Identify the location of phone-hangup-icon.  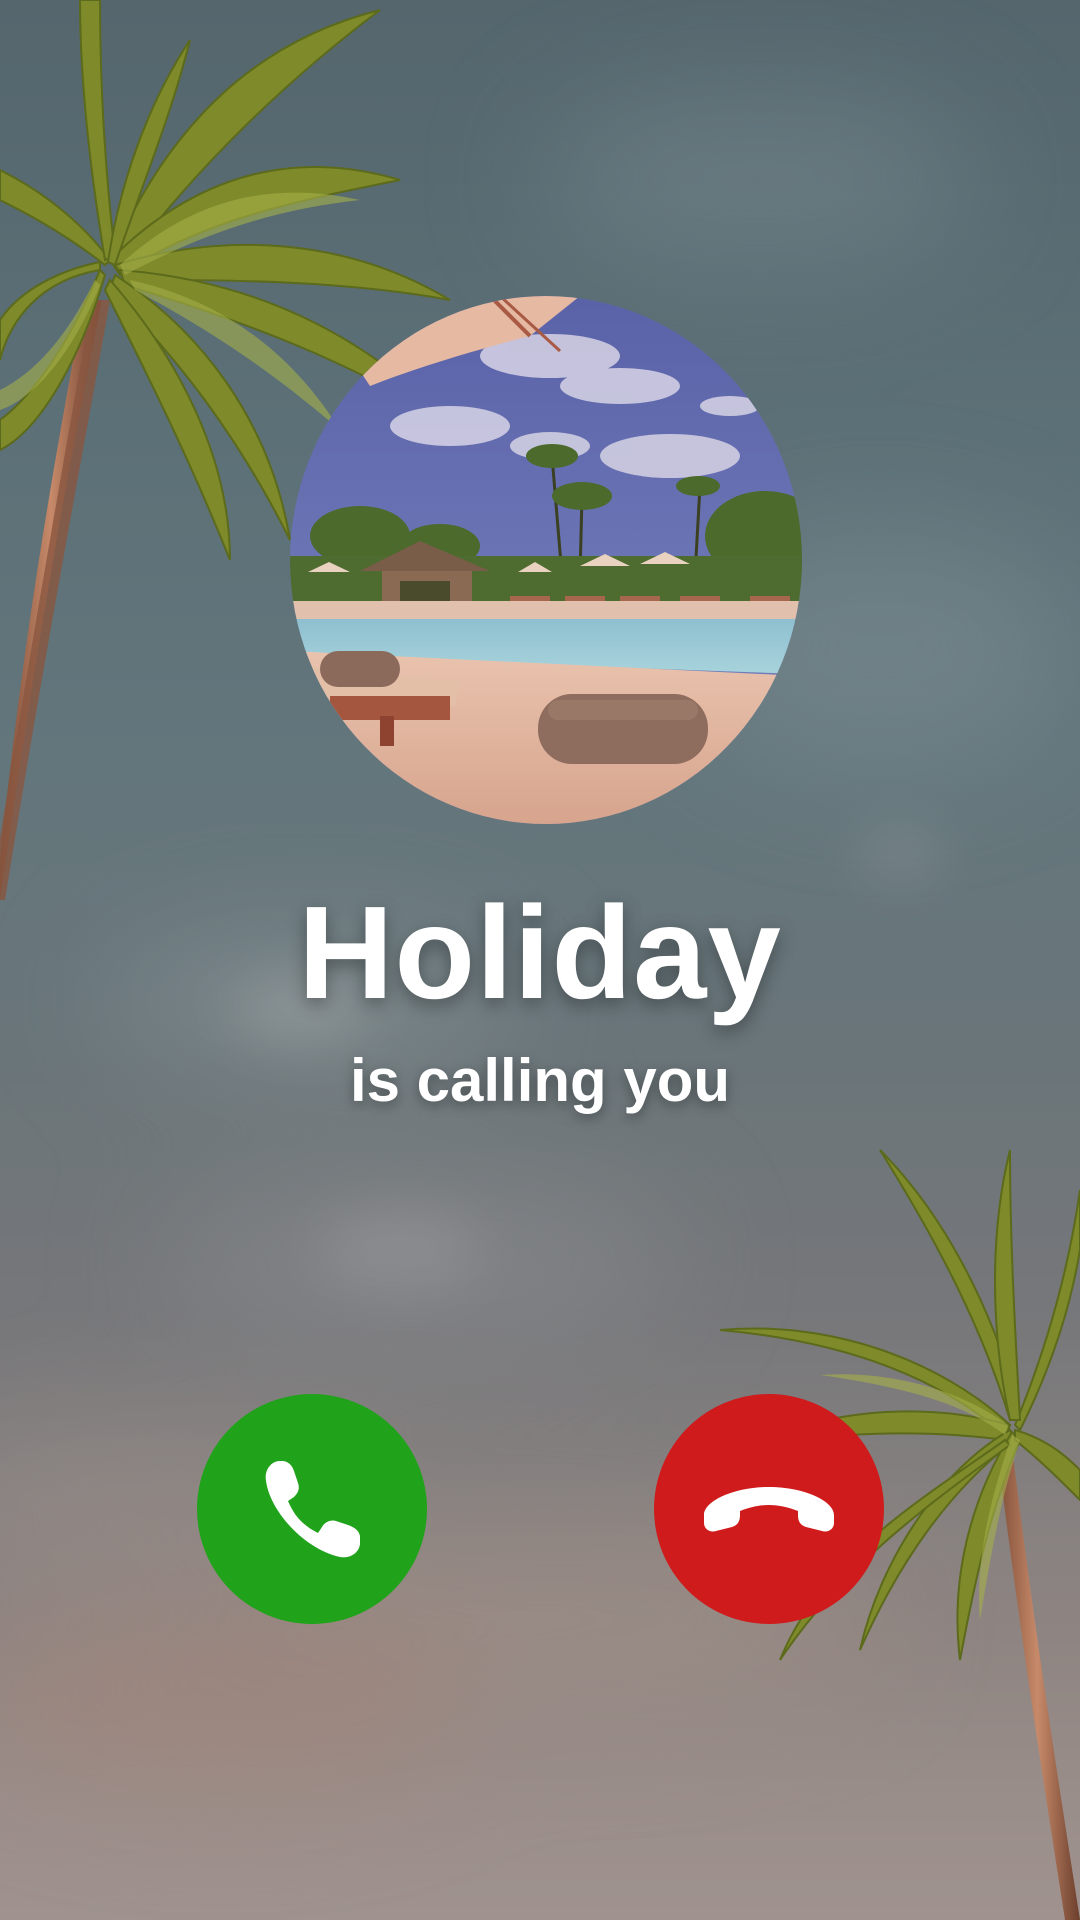
(769, 1509).